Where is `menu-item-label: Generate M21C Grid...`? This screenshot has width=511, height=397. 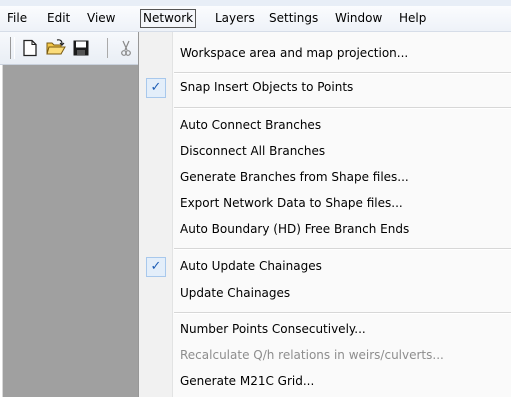 menu-item-label: Generate M21C Grid... is located at coordinates (247, 381).